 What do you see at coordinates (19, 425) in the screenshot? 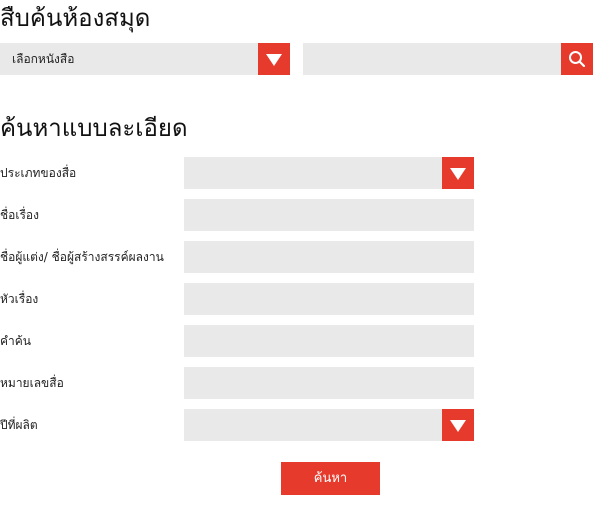
I see `year-label: ปีที่ผลิต` at bounding box center [19, 425].